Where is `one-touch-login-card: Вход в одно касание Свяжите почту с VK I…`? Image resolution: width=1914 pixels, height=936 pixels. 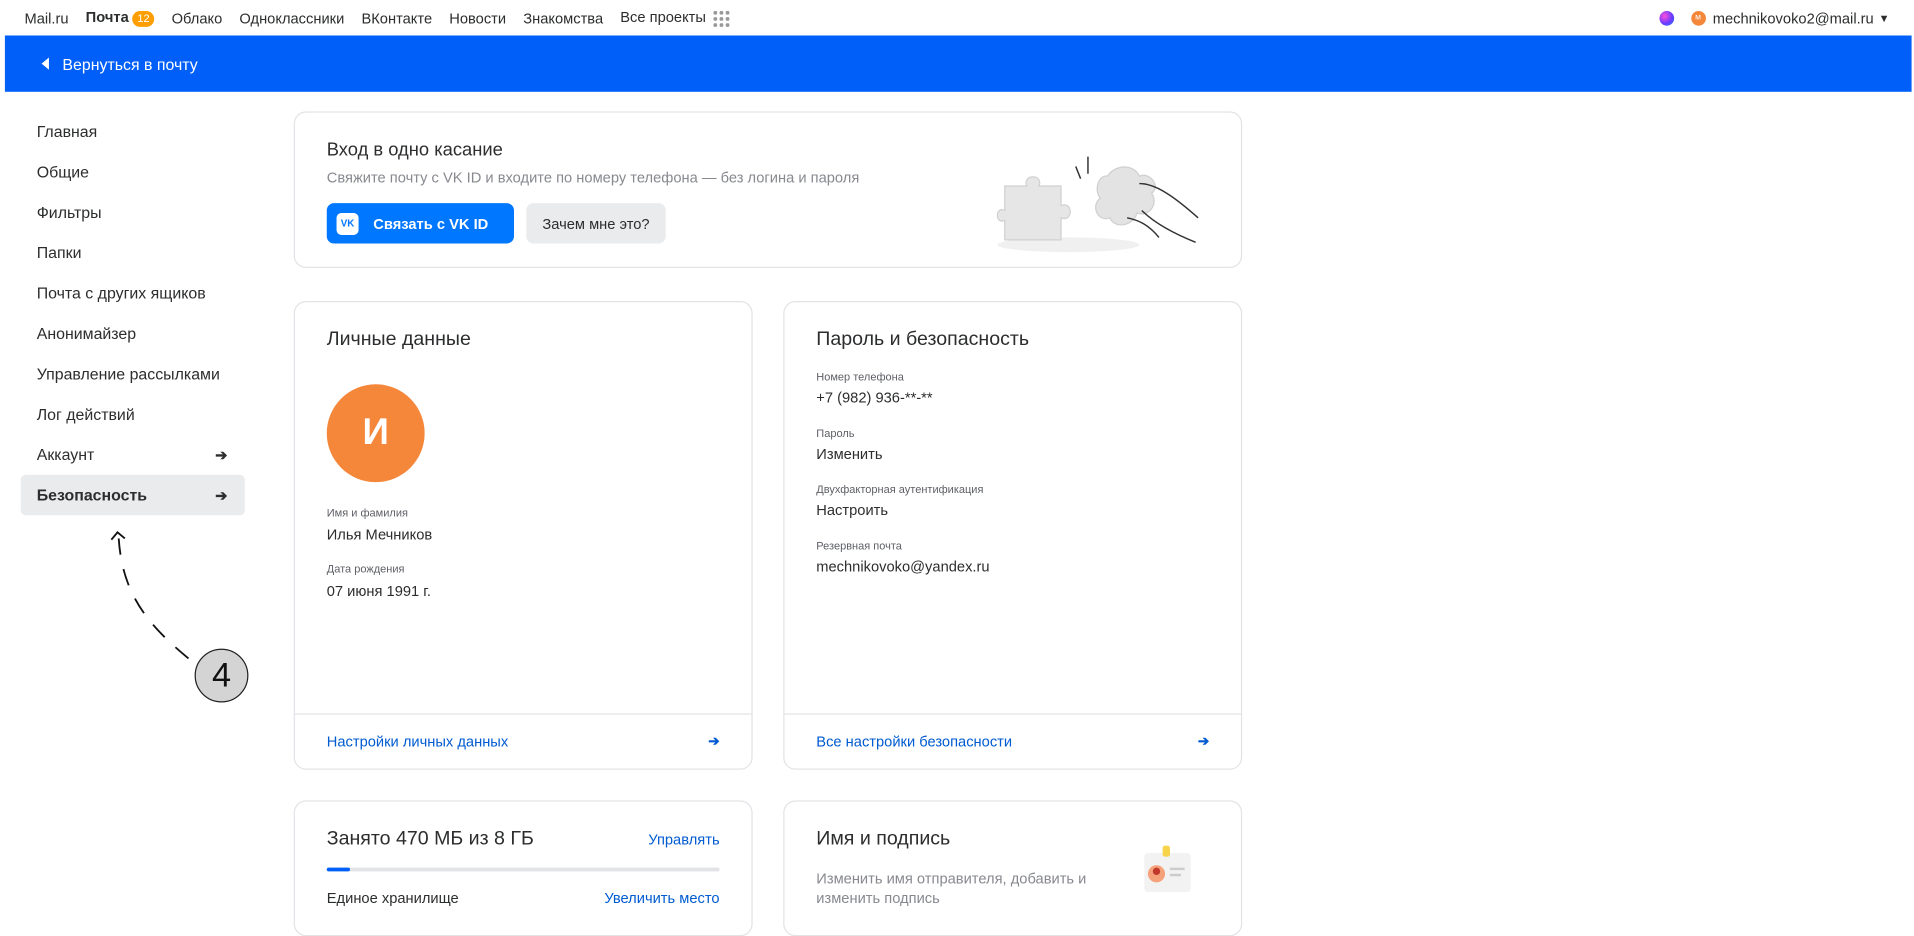
one-touch-login-card: Вход в одно касание Свяжите почту с VK I… is located at coordinates (768, 190).